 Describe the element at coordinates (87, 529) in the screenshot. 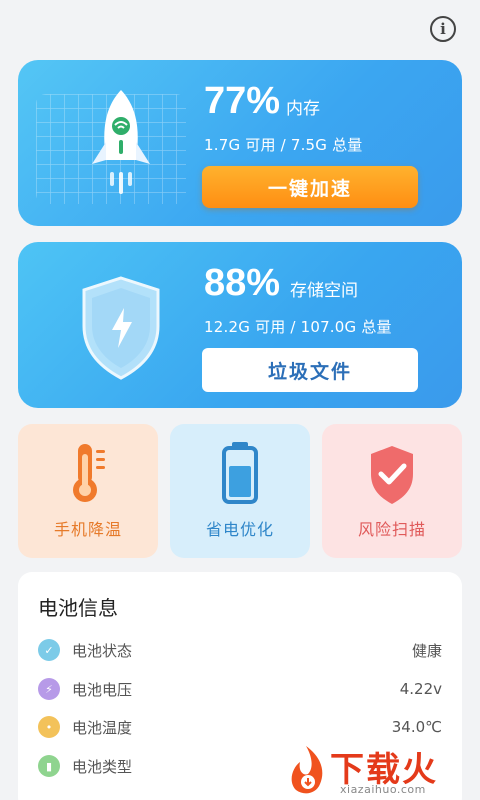

I see `tool-label: 手机降温` at that location.